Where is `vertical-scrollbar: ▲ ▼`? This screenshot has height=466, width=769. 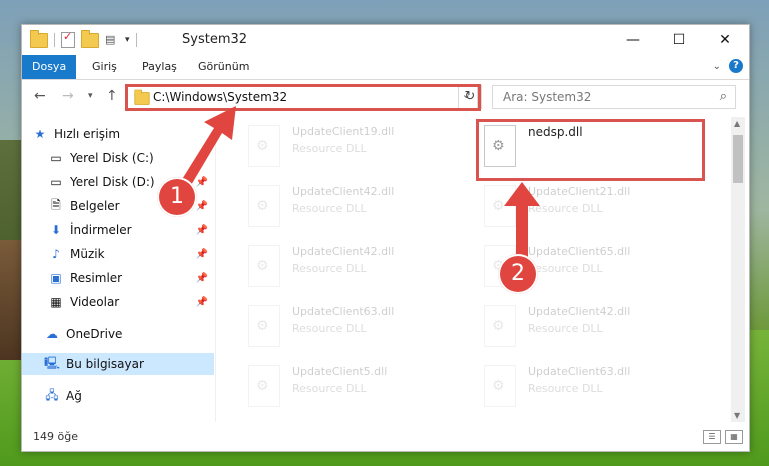
vertical-scrollbar: ▲ ▼ is located at coordinates (738, 269).